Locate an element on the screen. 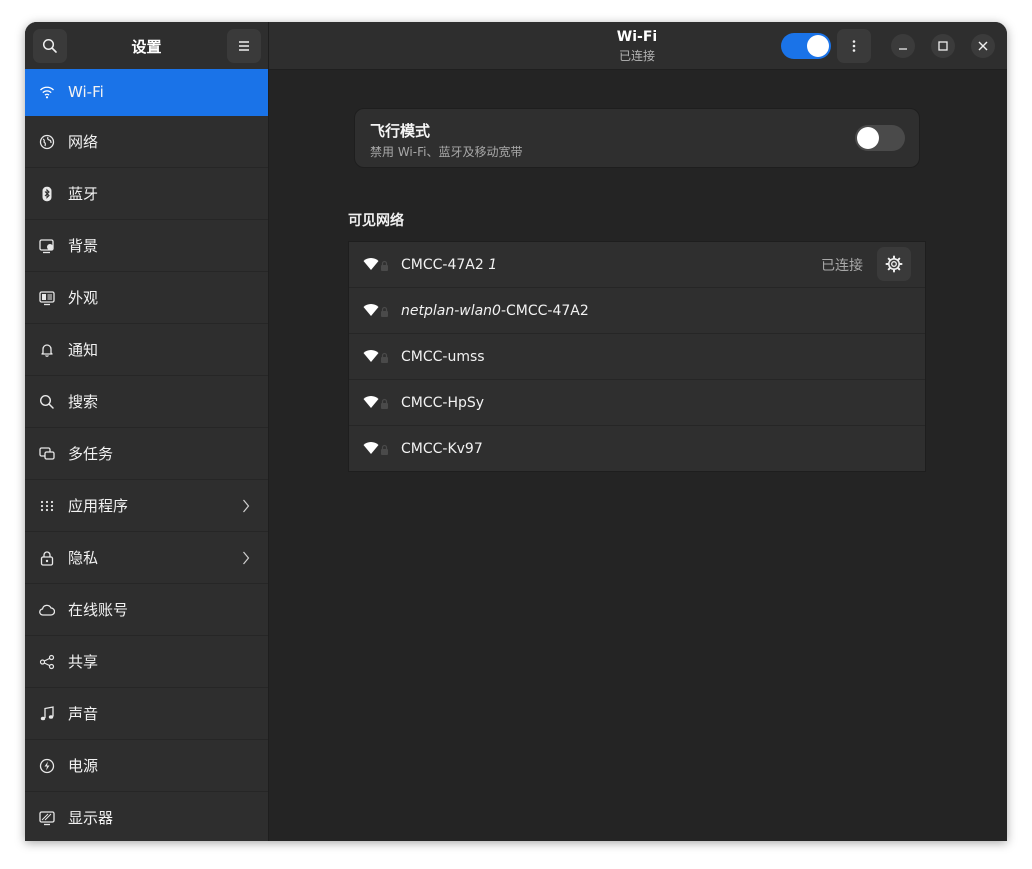  sidebar-item-label: 在线账号 is located at coordinates (98, 610).